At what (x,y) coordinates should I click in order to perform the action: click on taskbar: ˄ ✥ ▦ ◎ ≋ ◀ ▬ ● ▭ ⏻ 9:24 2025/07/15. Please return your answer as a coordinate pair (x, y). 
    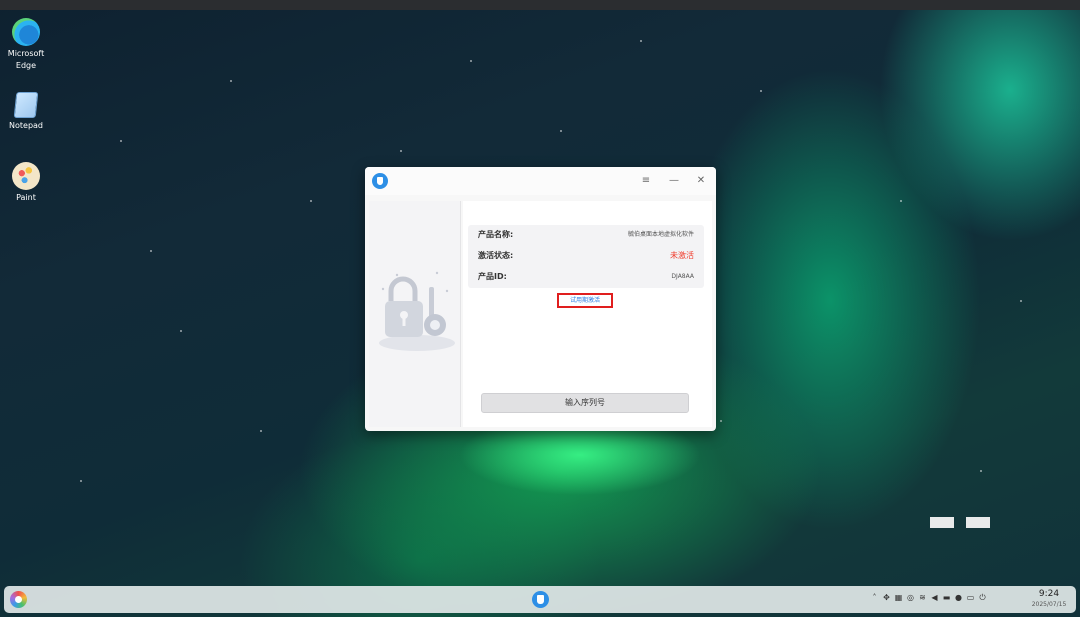
    Looking at the image, I should click on (540, 599).